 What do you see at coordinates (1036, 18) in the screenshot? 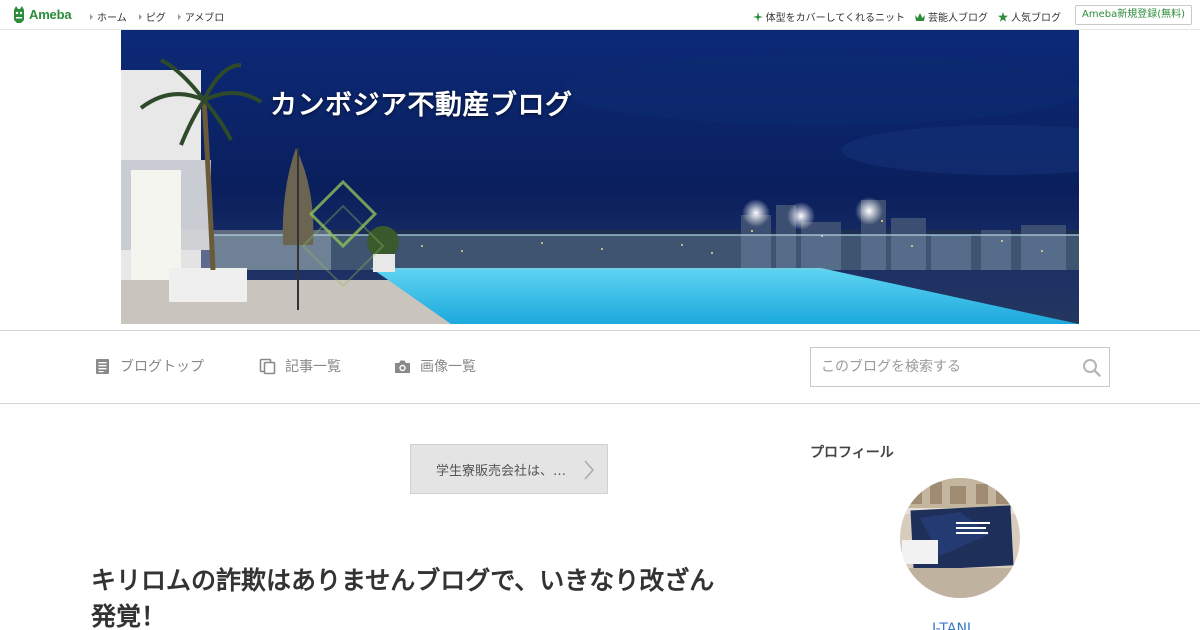
I see `promo-link-label: 人気ブログ` at bounding box center [1036, 18].